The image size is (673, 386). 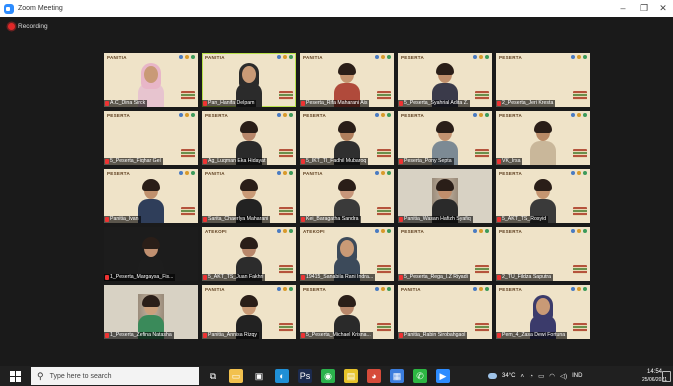 What do you see at coordinates (445, 80) in the screenshot?
I see `participant-tile: PESERTA 5_Peserta_Syahrial Adita Z.` at bounding box center [445, 80].